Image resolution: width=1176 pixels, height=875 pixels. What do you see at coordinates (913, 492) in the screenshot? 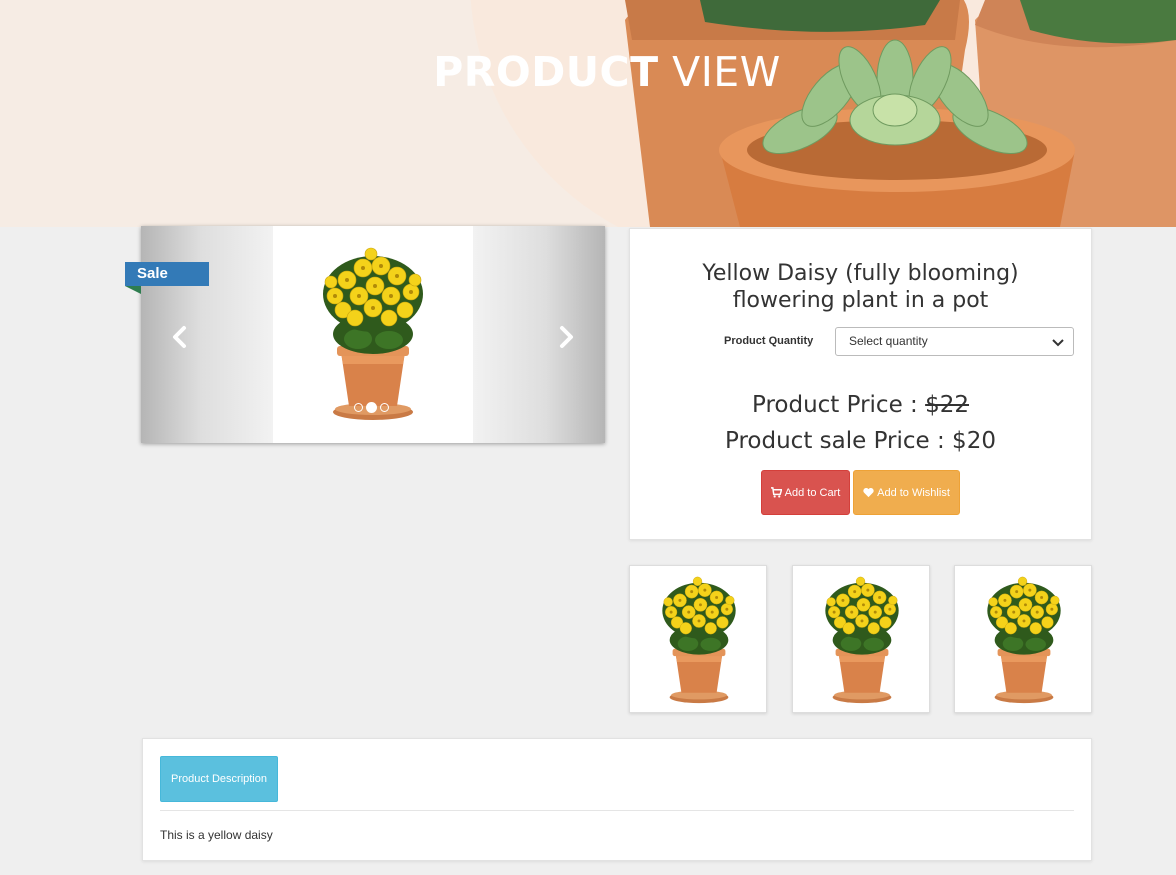
I see `add-to-wishlist-label: Add to Wishlist` at bounding box center [913, 492].